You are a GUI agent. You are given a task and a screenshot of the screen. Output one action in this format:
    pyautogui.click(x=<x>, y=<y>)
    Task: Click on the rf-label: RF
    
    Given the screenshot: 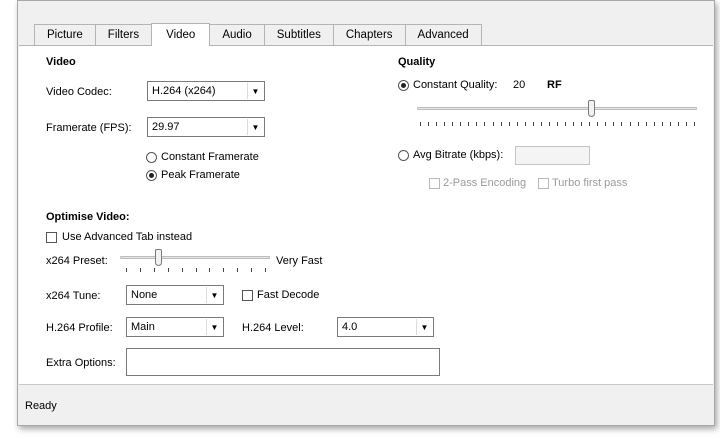 What is the action you would take?
    pyautogui.click(x=554, y=85)
    